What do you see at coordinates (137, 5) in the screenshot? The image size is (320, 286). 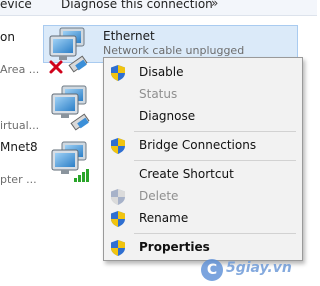 I see `toolbar-diagnose-connection: Diagnose this connection` at bounding box center [137, 5].